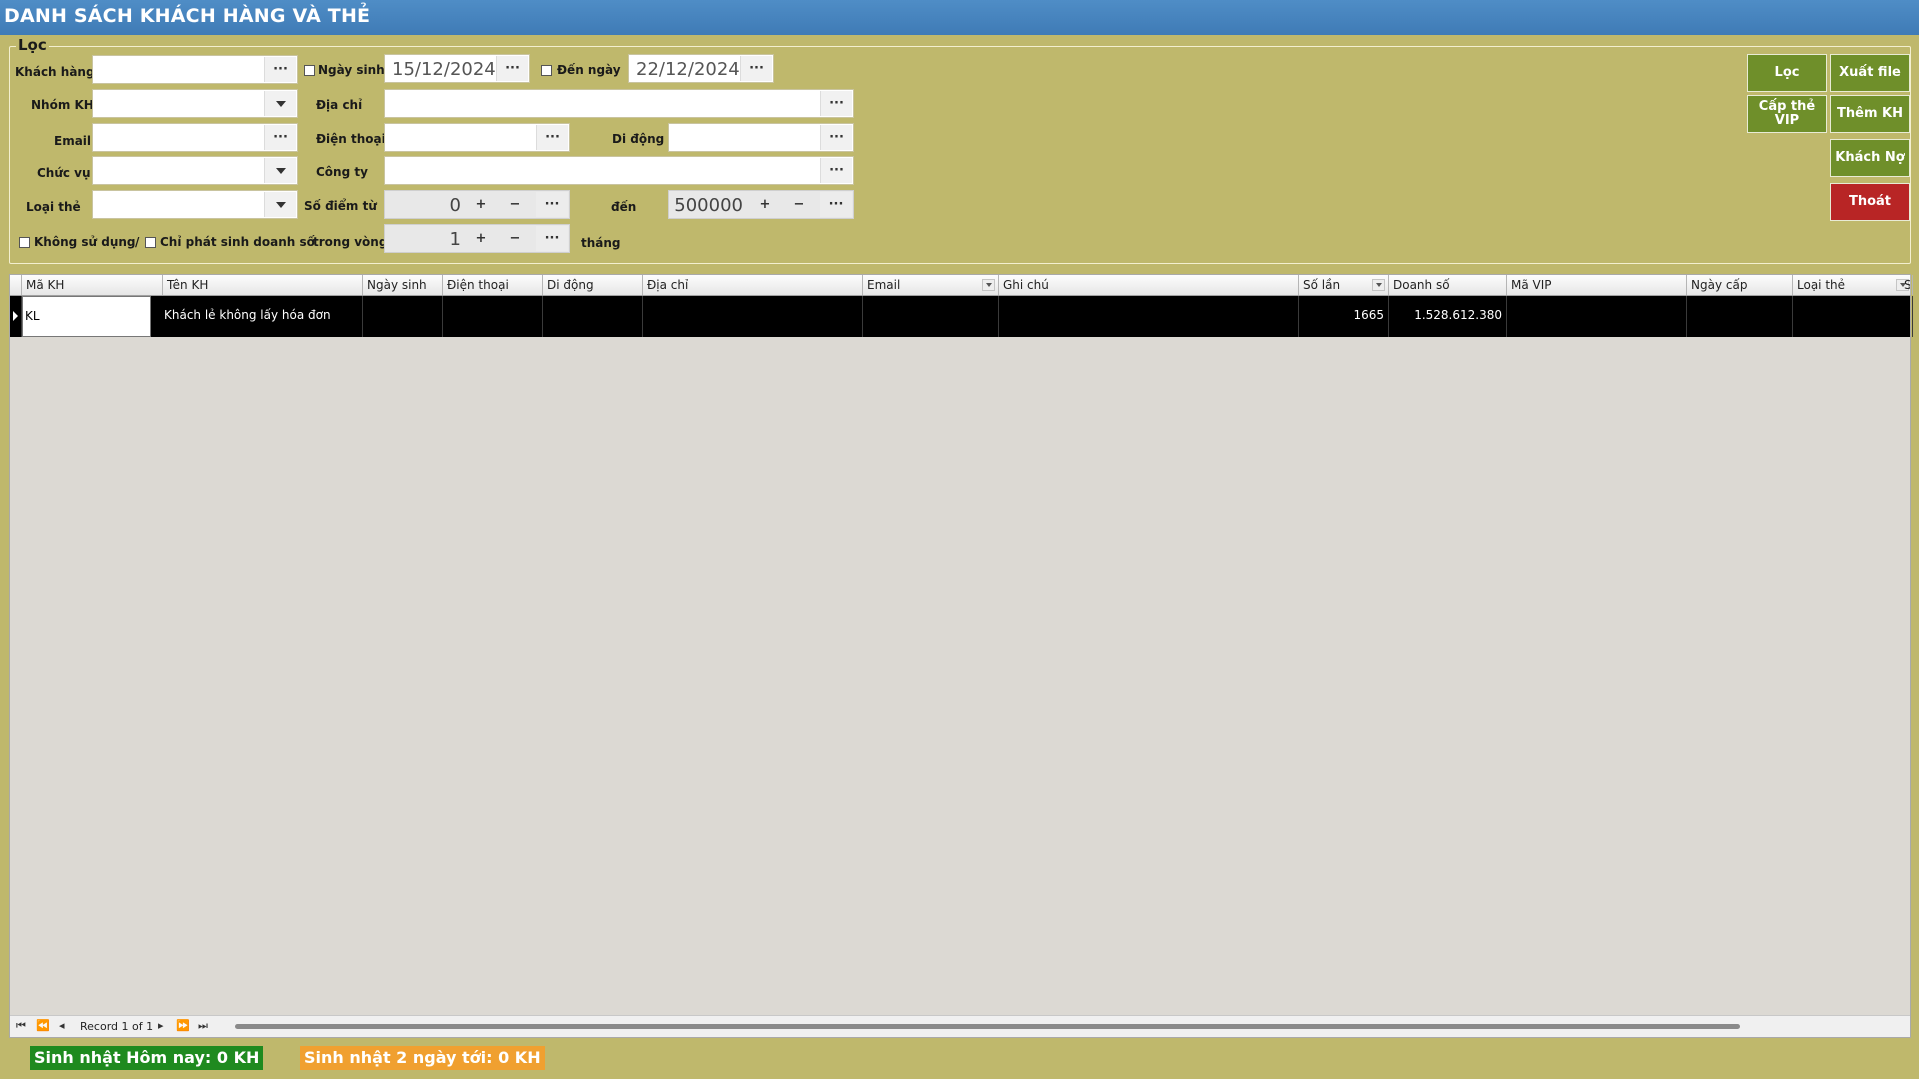  Describe the element at coordinates (1787, 114) in the screenshot. I see `issue-vip-button: Cấp thẻ VIP` at that location.